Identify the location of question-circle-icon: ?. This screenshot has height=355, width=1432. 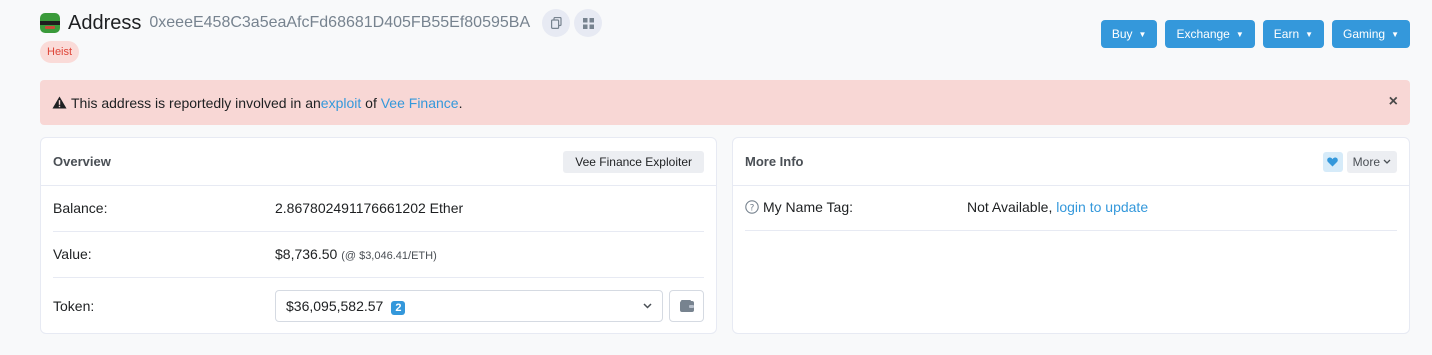
(752, 207).